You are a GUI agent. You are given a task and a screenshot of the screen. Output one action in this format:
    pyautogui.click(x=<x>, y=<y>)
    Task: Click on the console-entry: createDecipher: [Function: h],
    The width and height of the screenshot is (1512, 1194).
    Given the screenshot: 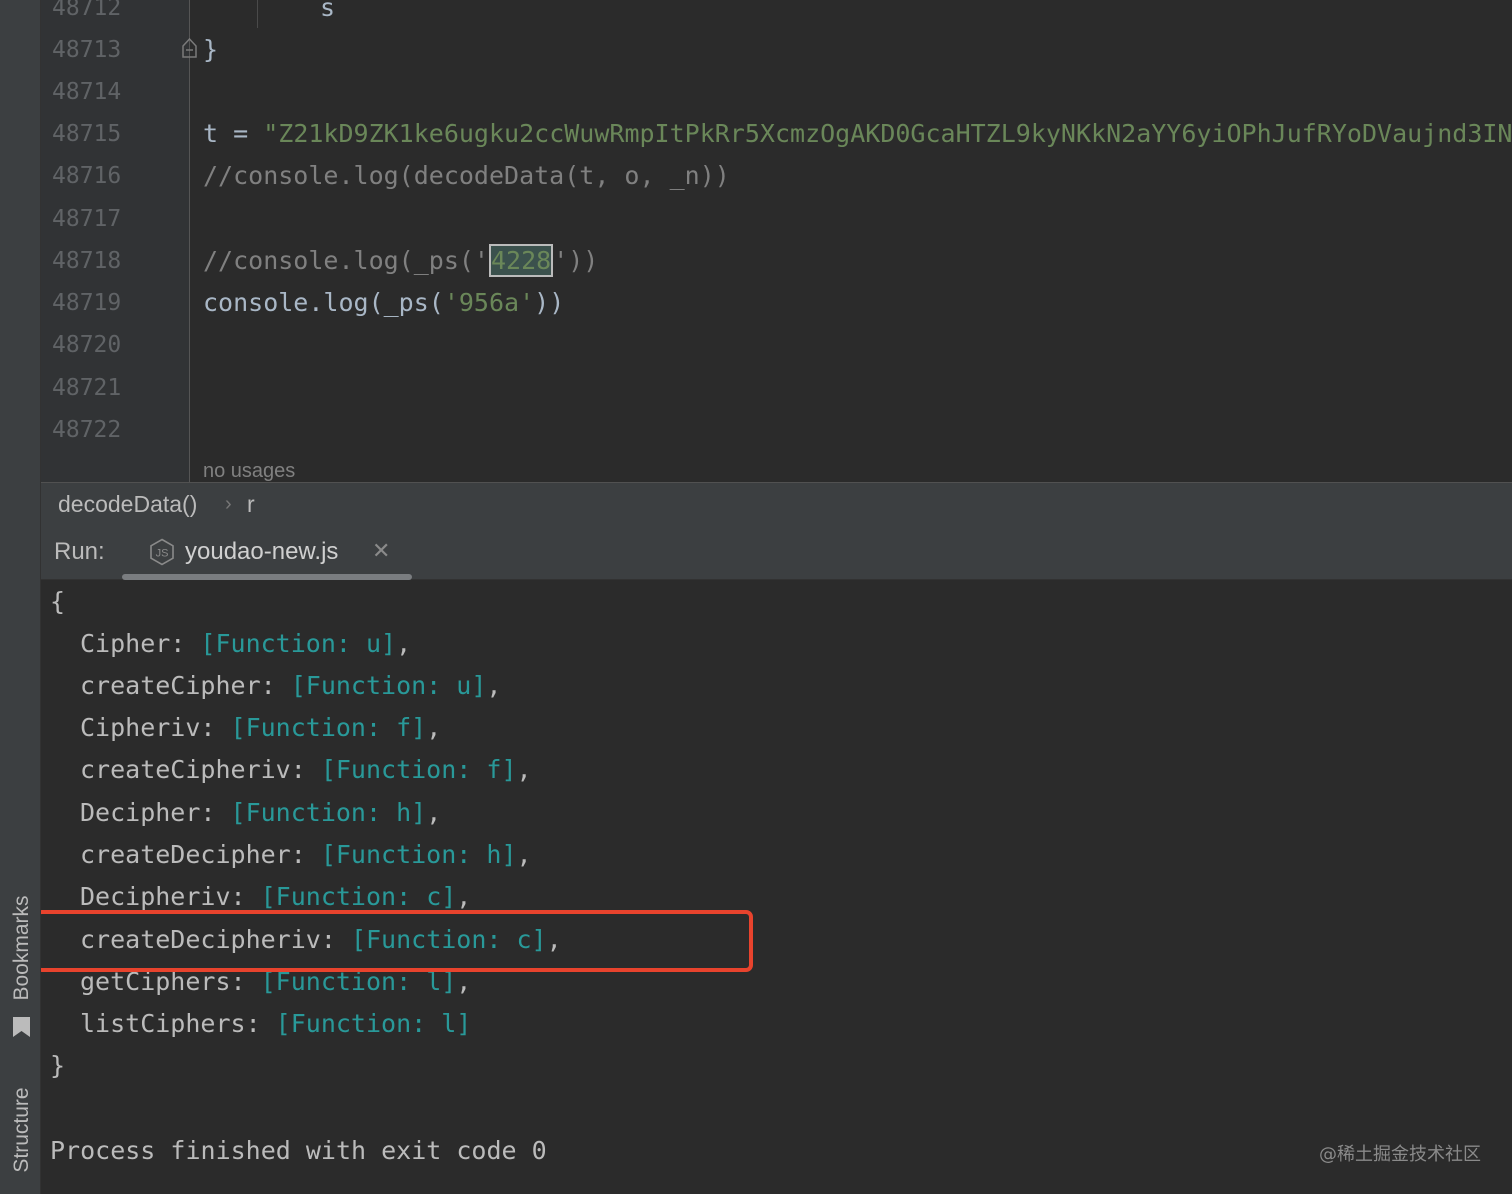 What is the action you would take?
    pyautogui.click(x=306, y=855)
    